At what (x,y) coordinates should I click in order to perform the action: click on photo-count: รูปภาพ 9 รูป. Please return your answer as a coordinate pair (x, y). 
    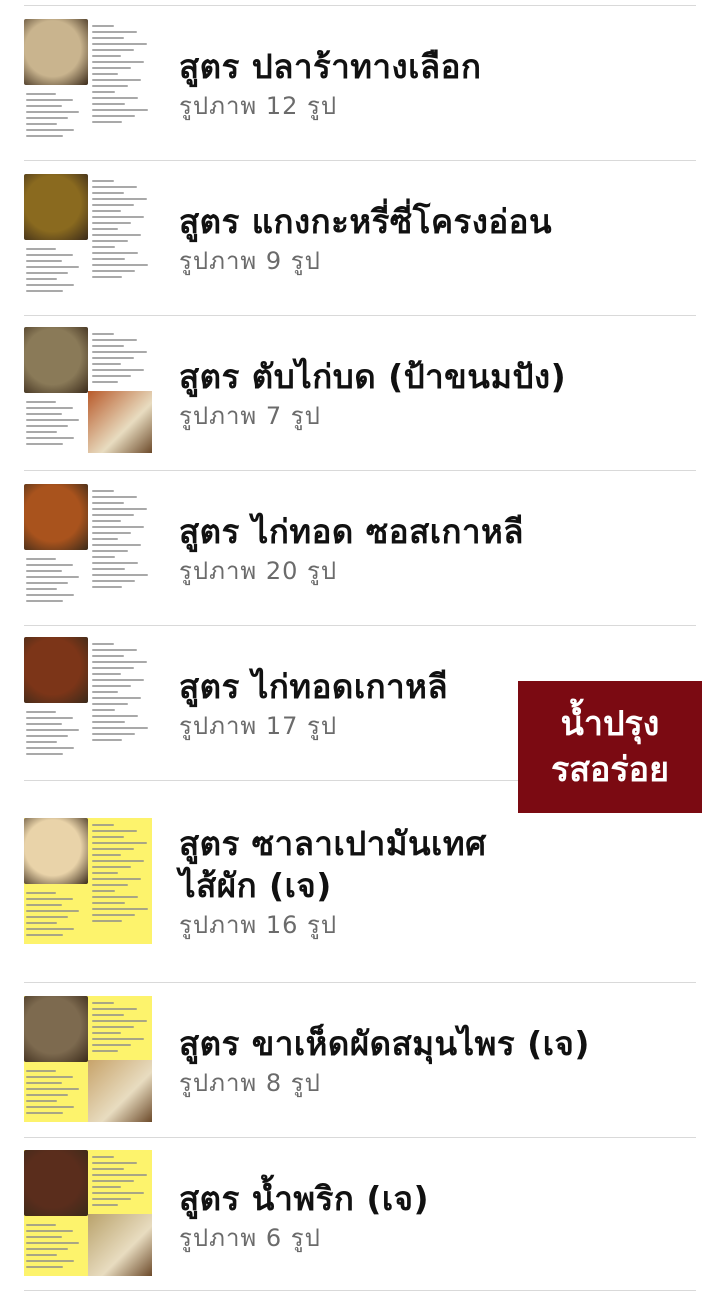
    Looking at the image, I should click on (250, 261).